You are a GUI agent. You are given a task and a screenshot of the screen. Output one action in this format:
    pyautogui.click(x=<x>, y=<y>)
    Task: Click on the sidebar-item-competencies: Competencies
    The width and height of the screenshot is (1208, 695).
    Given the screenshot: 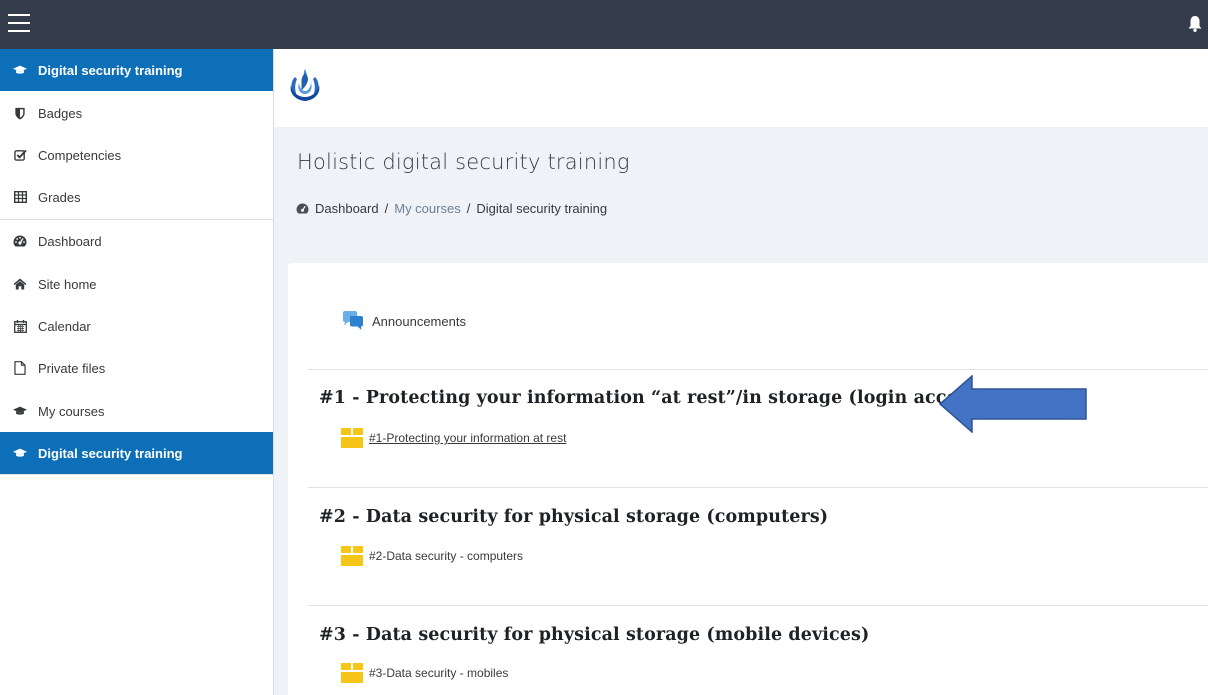 What is the action you would take?
    pyautogui.click(x=136, y=155)
    